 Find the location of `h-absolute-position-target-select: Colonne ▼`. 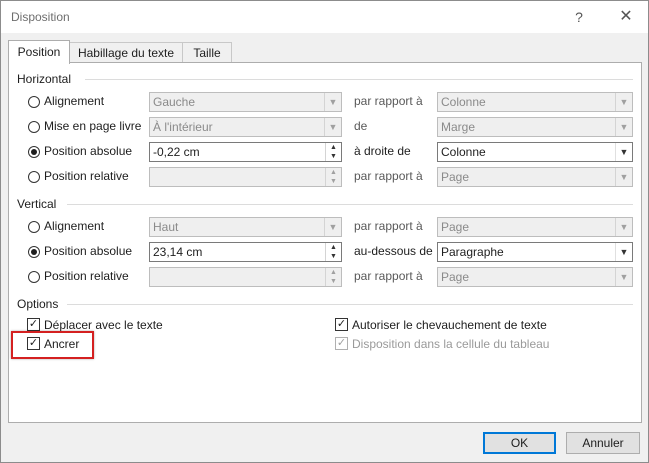

h-absolute-position-target-select: Colonne ▼ is located at coordinates (535, 152).